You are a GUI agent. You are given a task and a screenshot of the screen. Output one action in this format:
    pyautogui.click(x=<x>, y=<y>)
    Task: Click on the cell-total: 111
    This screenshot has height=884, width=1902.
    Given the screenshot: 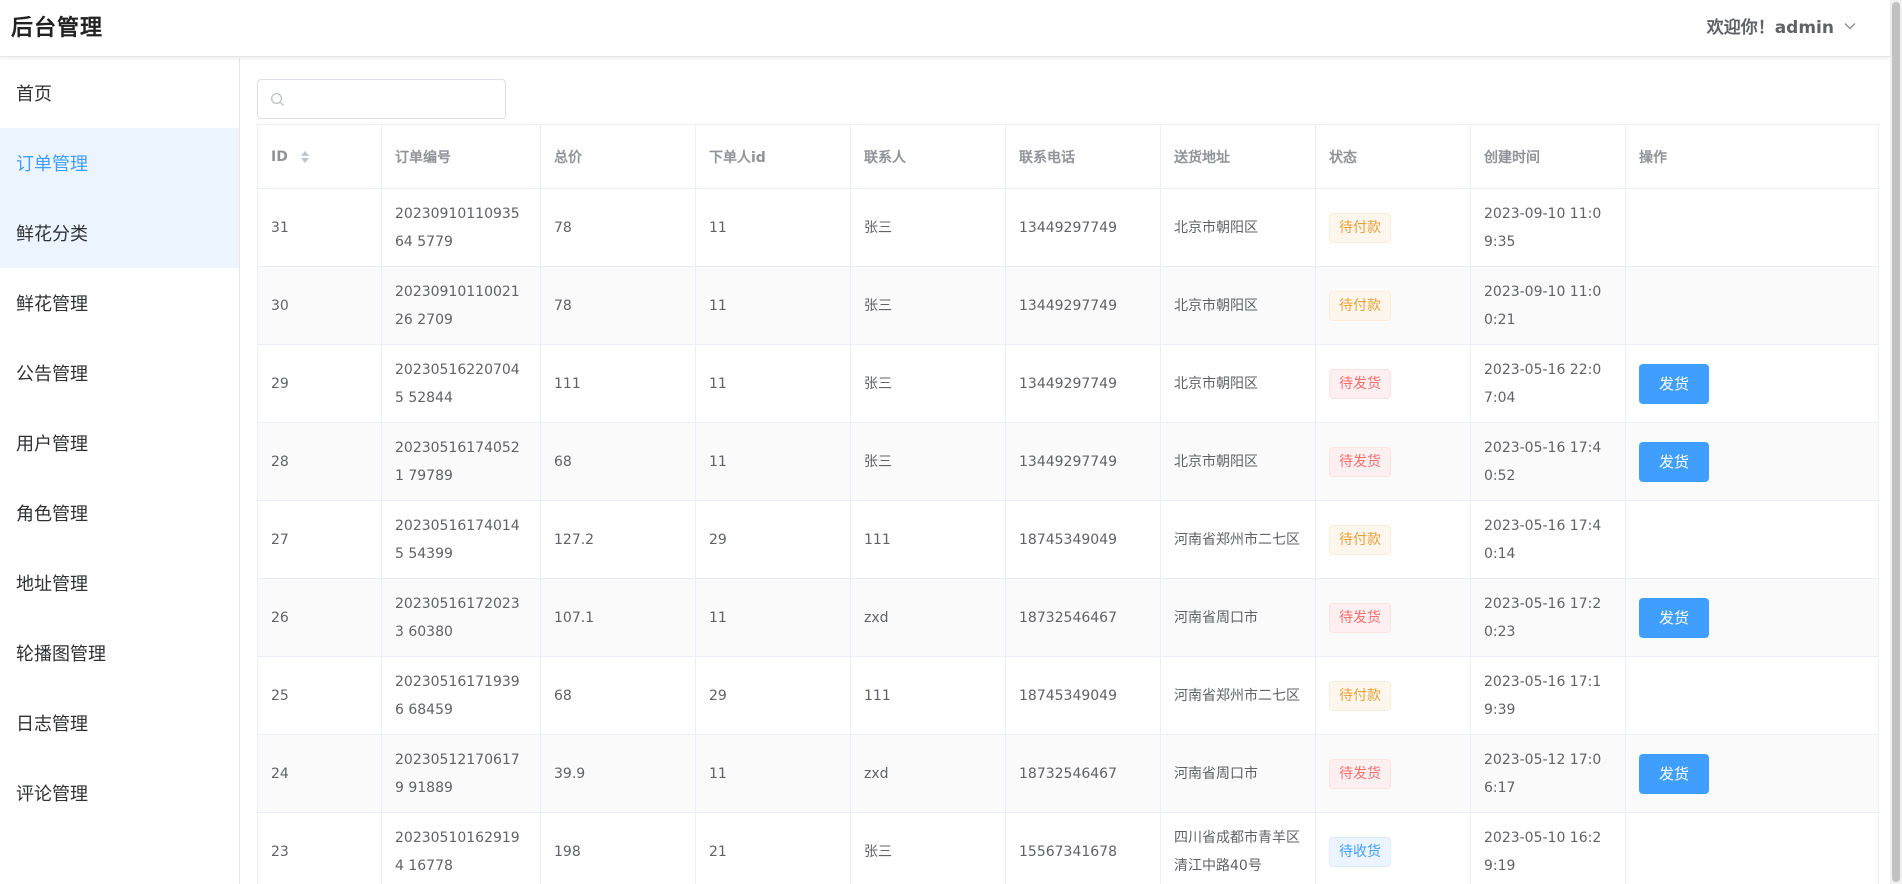 What is the action you would take?
    pyautogui.click(x=618, y=383)
    